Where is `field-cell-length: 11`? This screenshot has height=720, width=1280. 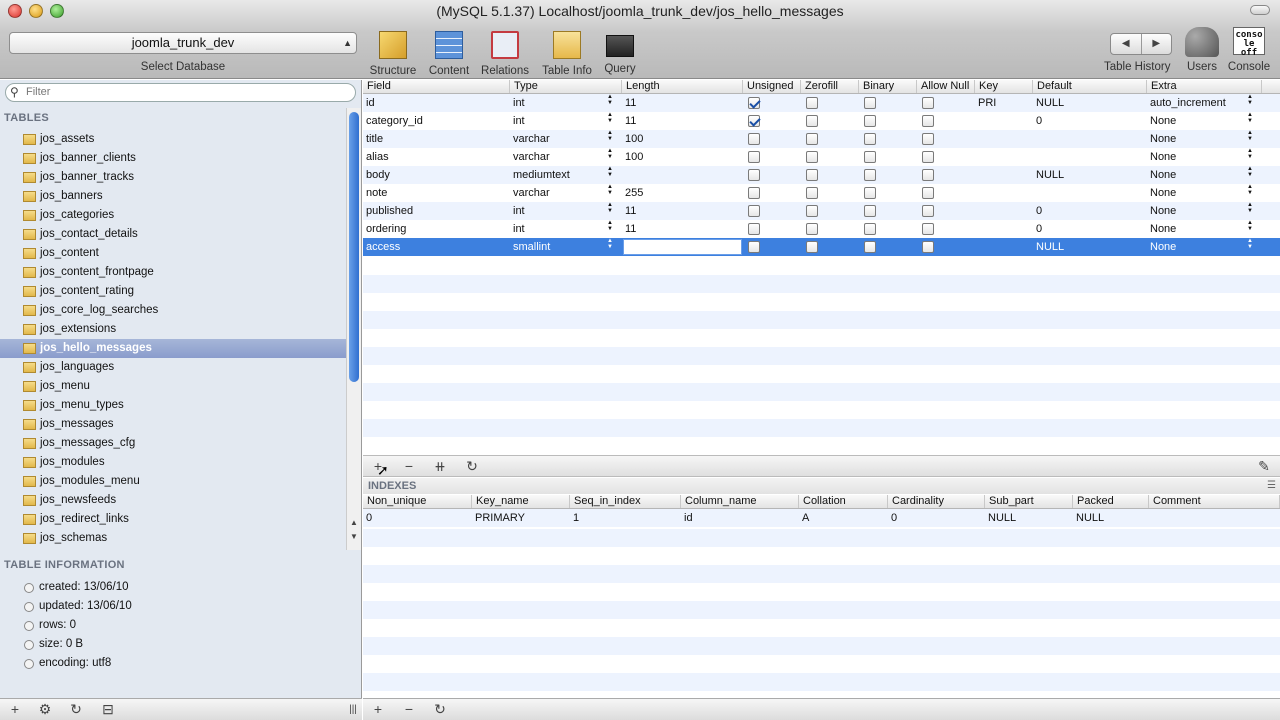
field-cell-length: 11 is located at coordinates (682, 103).